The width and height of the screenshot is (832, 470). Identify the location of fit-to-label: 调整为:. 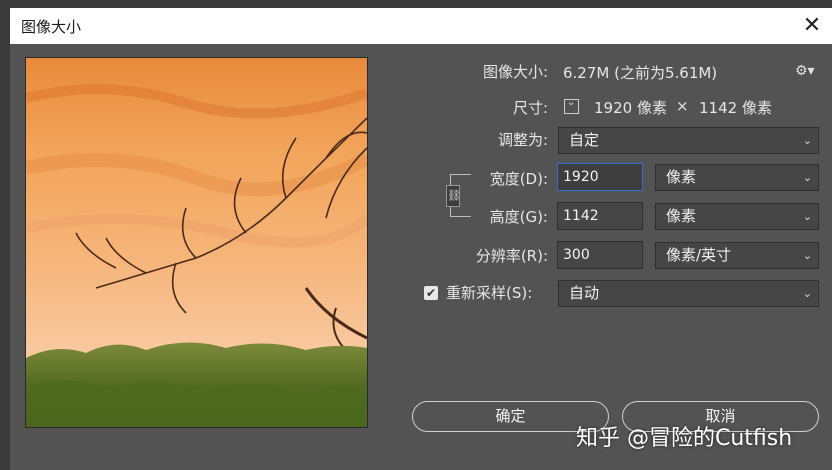
(522, 140).